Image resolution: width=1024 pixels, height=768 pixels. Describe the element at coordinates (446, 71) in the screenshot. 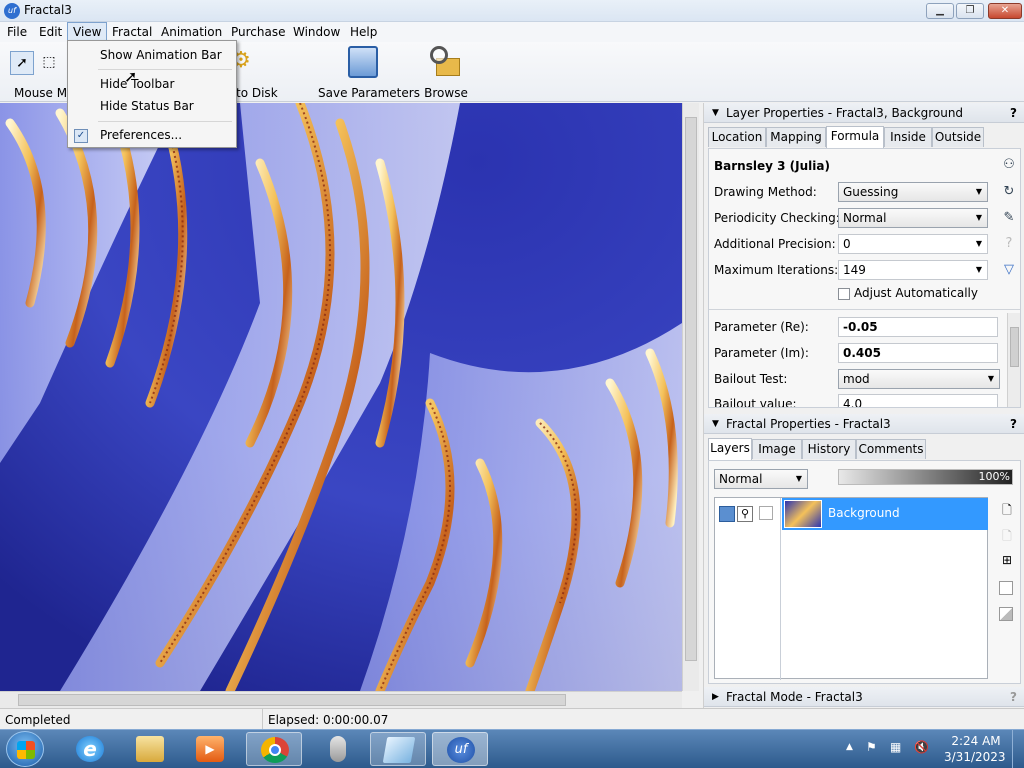

I see `browse-button: Browse` at that location.